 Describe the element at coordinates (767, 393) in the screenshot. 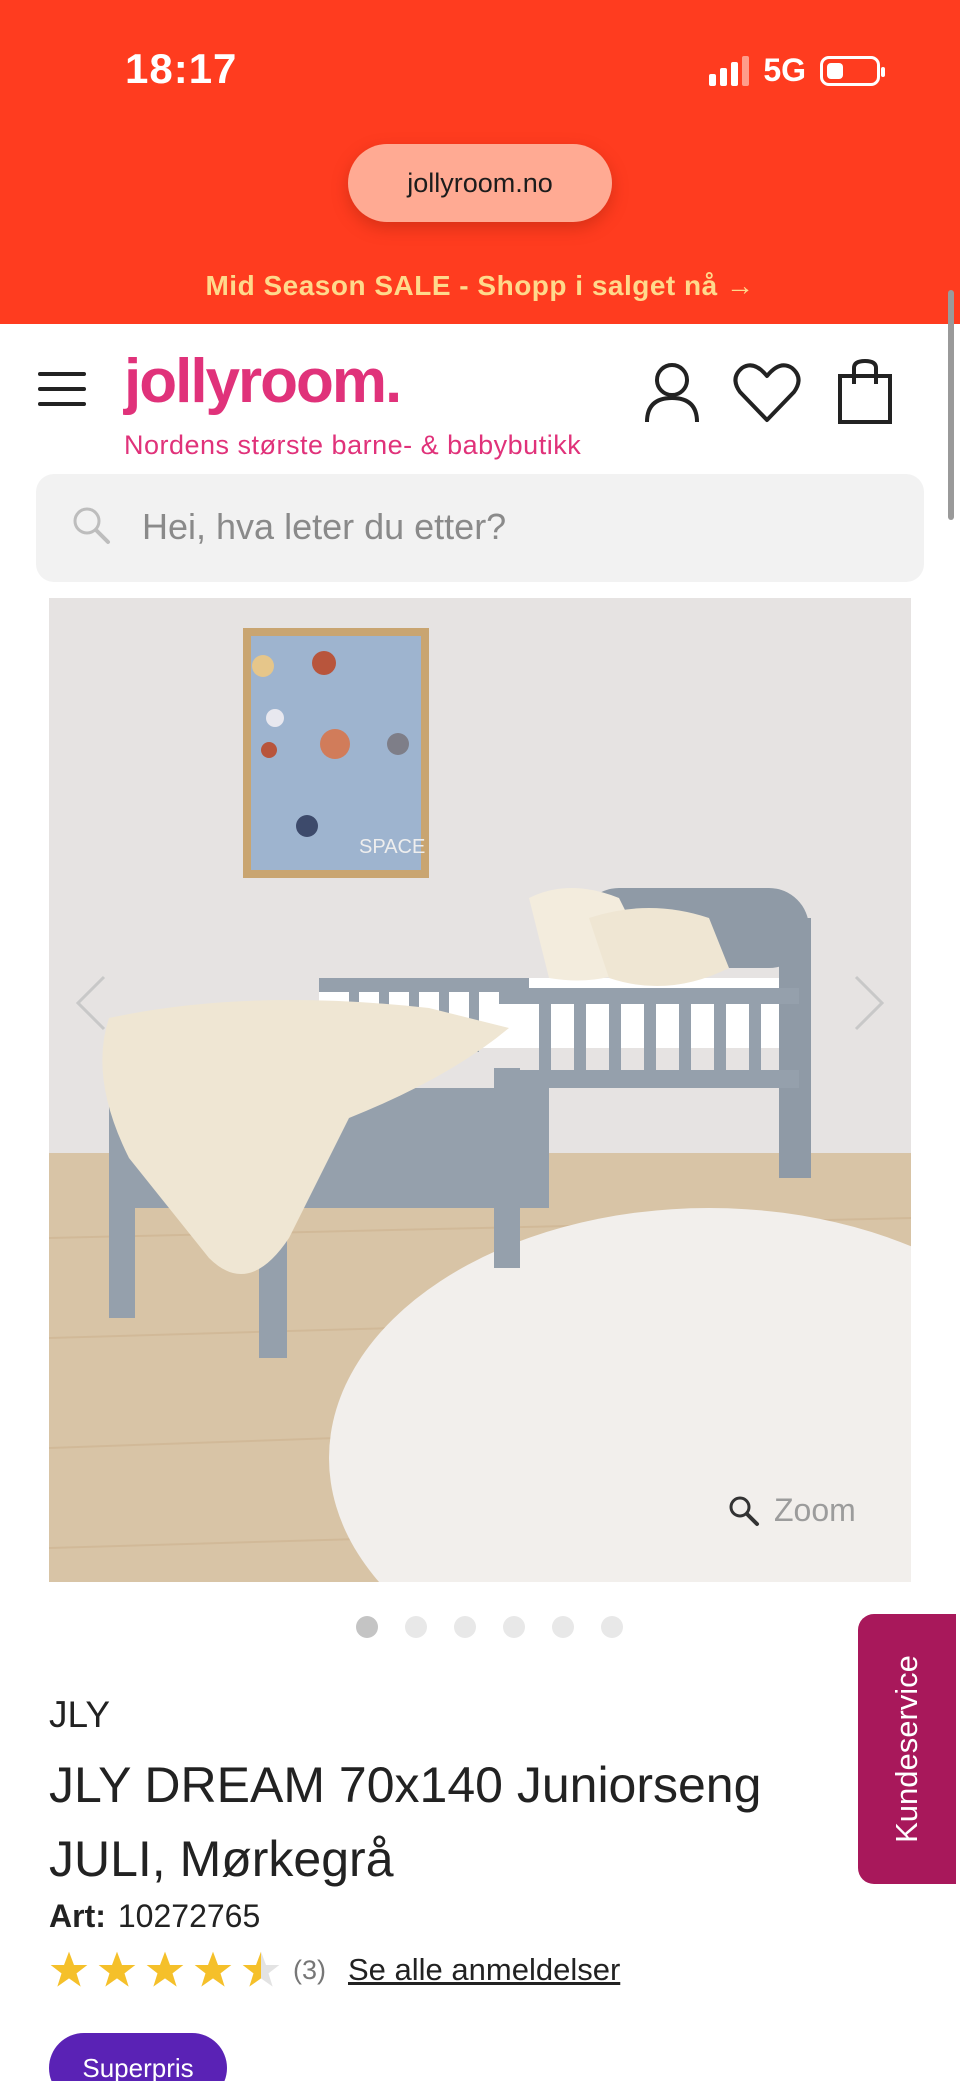

I see `heart-icon` at that location.